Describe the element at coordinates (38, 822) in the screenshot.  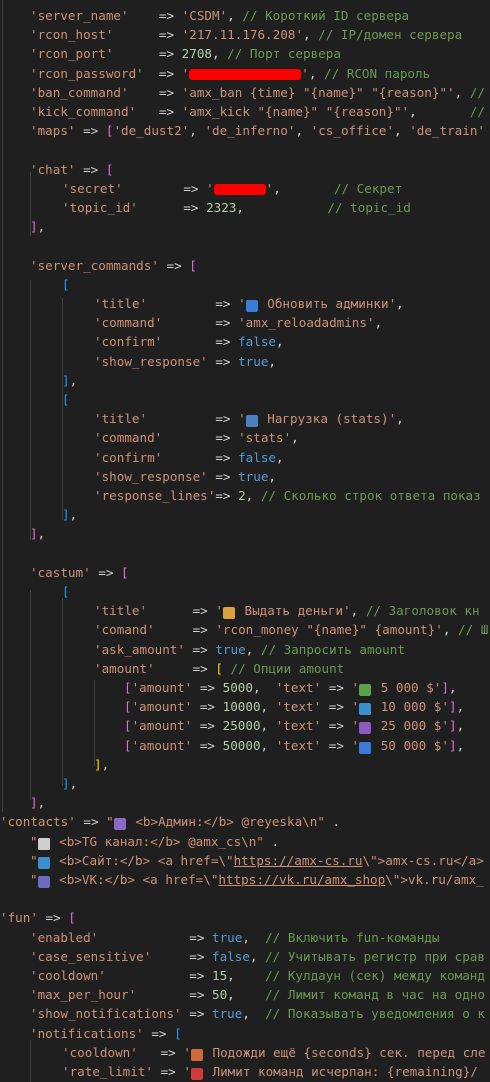
I see `code-token-key: 'contacts'` at that location.